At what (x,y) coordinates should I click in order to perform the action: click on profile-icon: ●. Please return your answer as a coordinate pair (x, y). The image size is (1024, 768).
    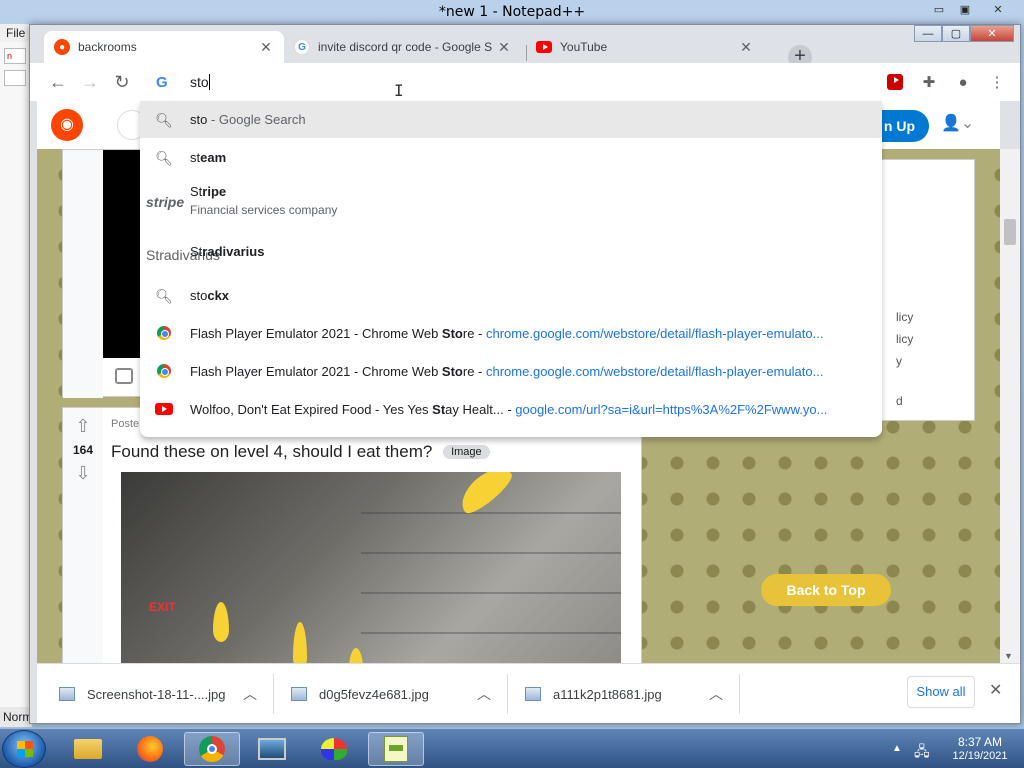
    Looking at the image, I should click on (963, 82).